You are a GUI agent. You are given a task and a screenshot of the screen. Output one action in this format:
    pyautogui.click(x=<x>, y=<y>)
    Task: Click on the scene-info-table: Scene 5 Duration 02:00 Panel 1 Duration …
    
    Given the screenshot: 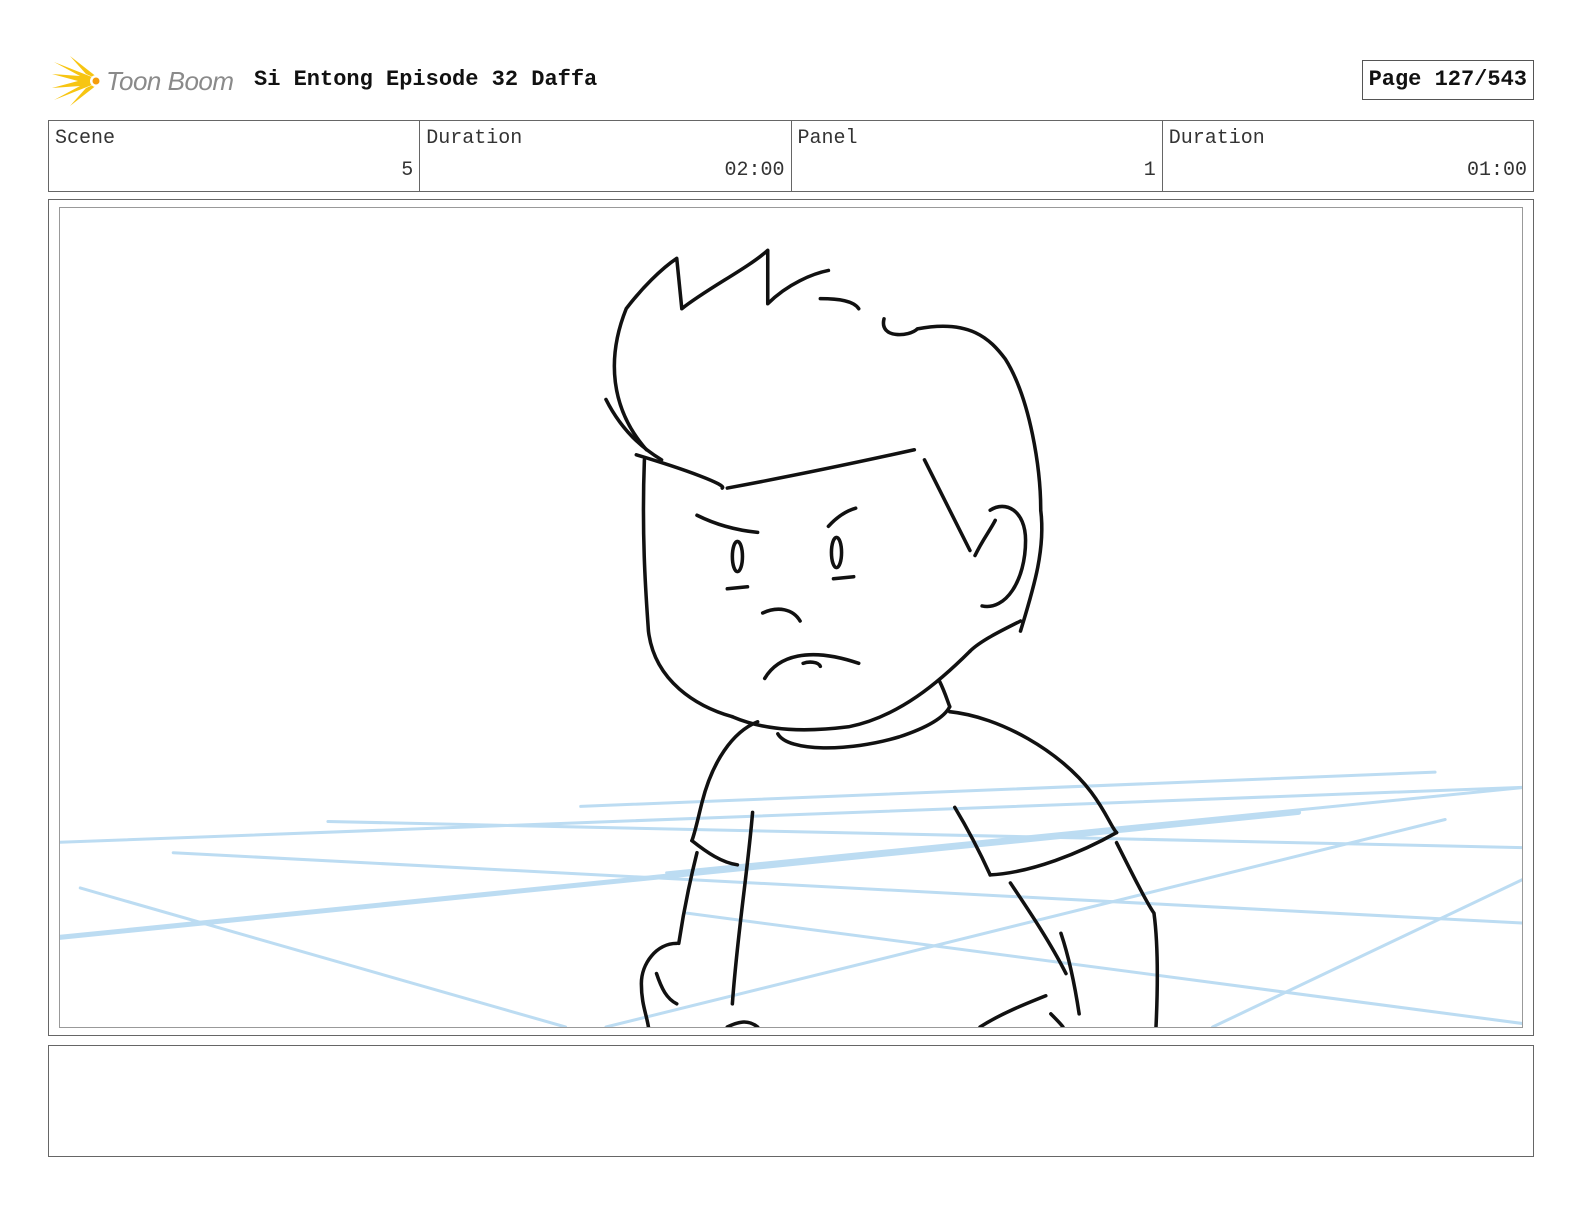 What is the action you would take?
    pyautogui.click(x=791, y=156)
    